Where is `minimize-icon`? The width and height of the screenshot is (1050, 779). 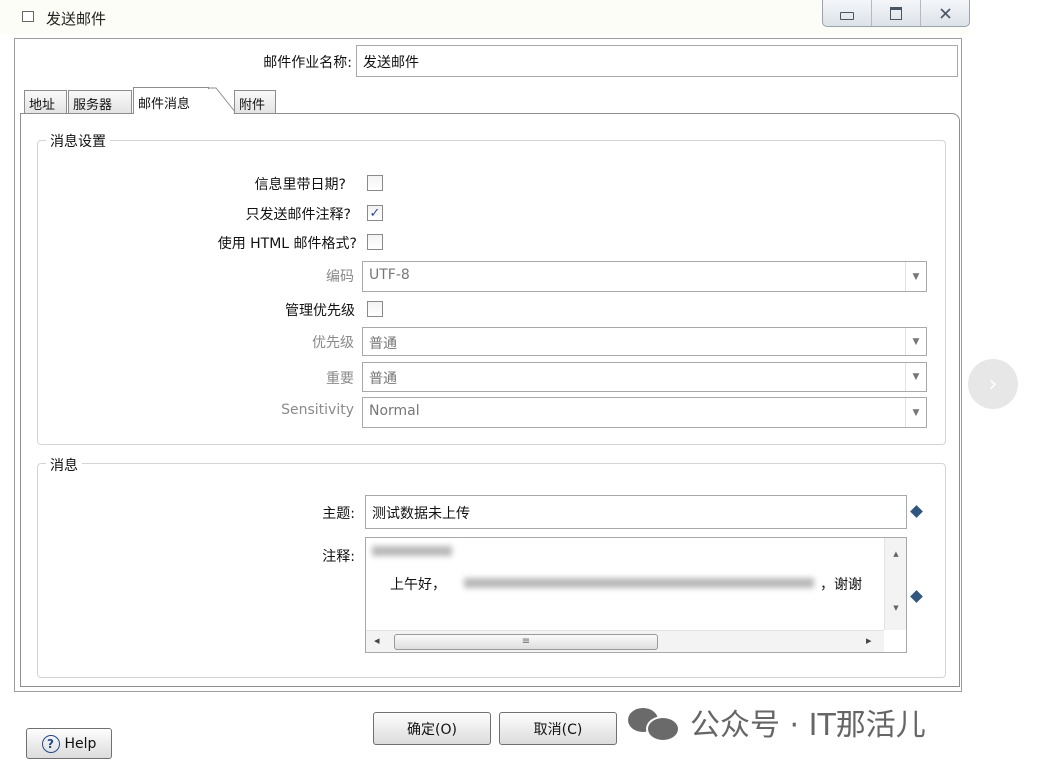
minimize-icon is located at coordinates (847, 16).